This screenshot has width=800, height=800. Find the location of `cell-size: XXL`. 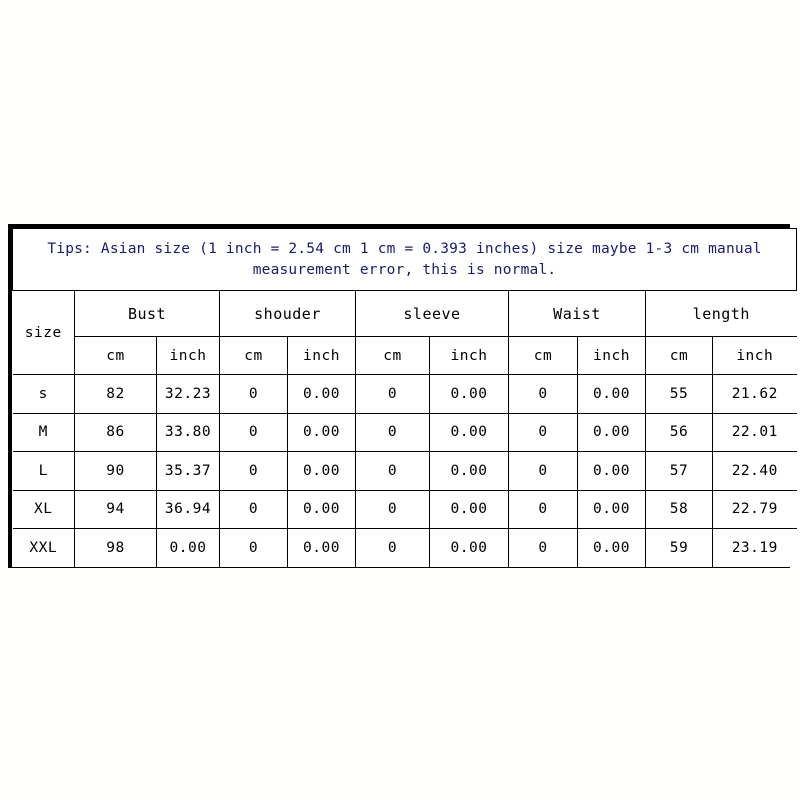

cell-size: XXL is located at coordinates (43, 547).